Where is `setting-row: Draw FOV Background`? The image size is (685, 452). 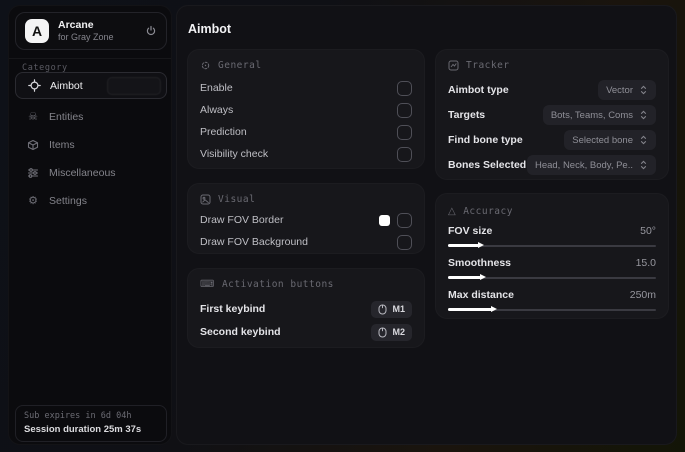 setting-row: Draw FOV Background is located at coordinates (306, 242).